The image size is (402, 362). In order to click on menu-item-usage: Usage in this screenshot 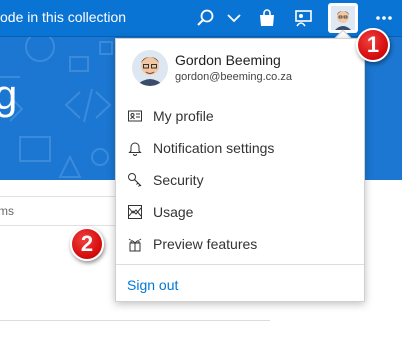, I will do `click(240, 212)`.